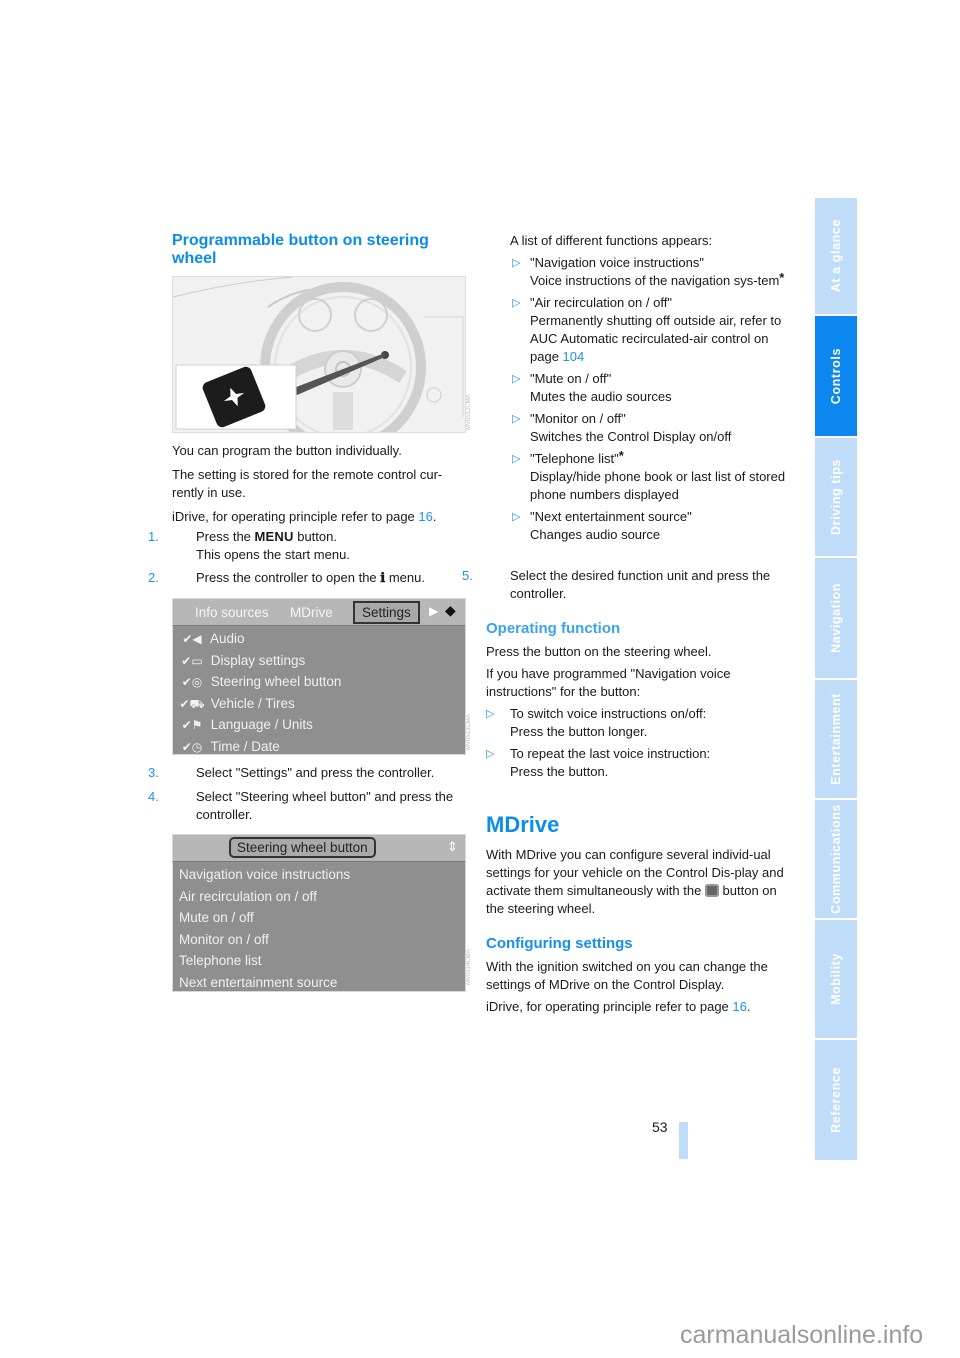 This screenshot has width=960, height=1358. What do you see at coordinates (386, 612) in the screenshot?
I see `tab-settings: Settings` at bounding box center [386, 612].